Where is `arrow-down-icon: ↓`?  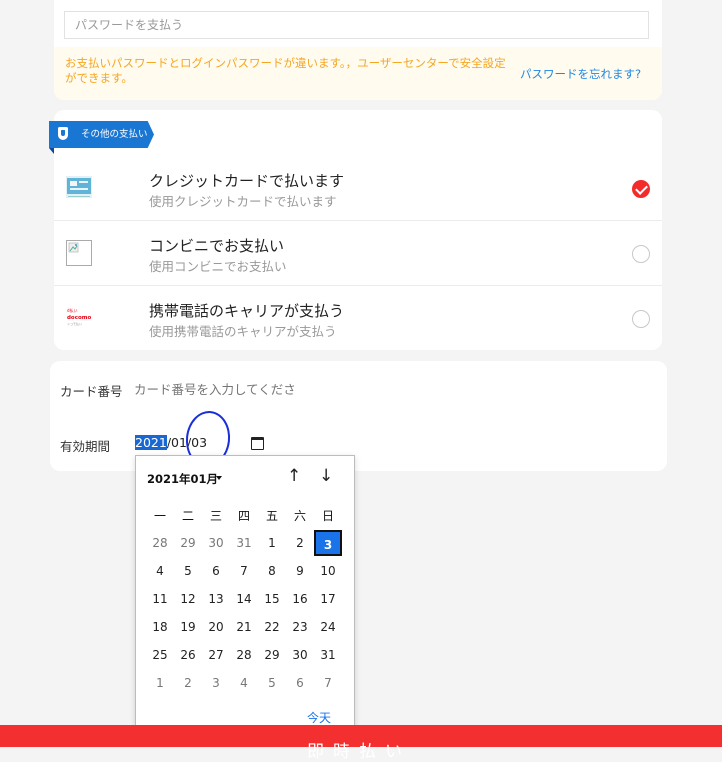
arrow-down-icon: ↓ is located at coordinates (326, 476).